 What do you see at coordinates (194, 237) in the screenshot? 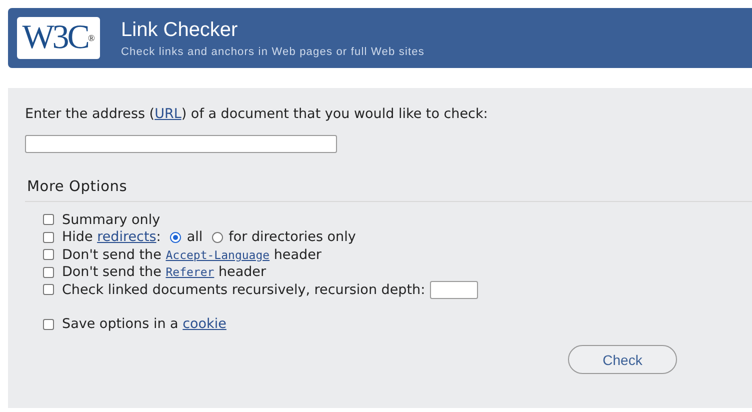
I see `radio-label: all` at bounding box center [194, 237].